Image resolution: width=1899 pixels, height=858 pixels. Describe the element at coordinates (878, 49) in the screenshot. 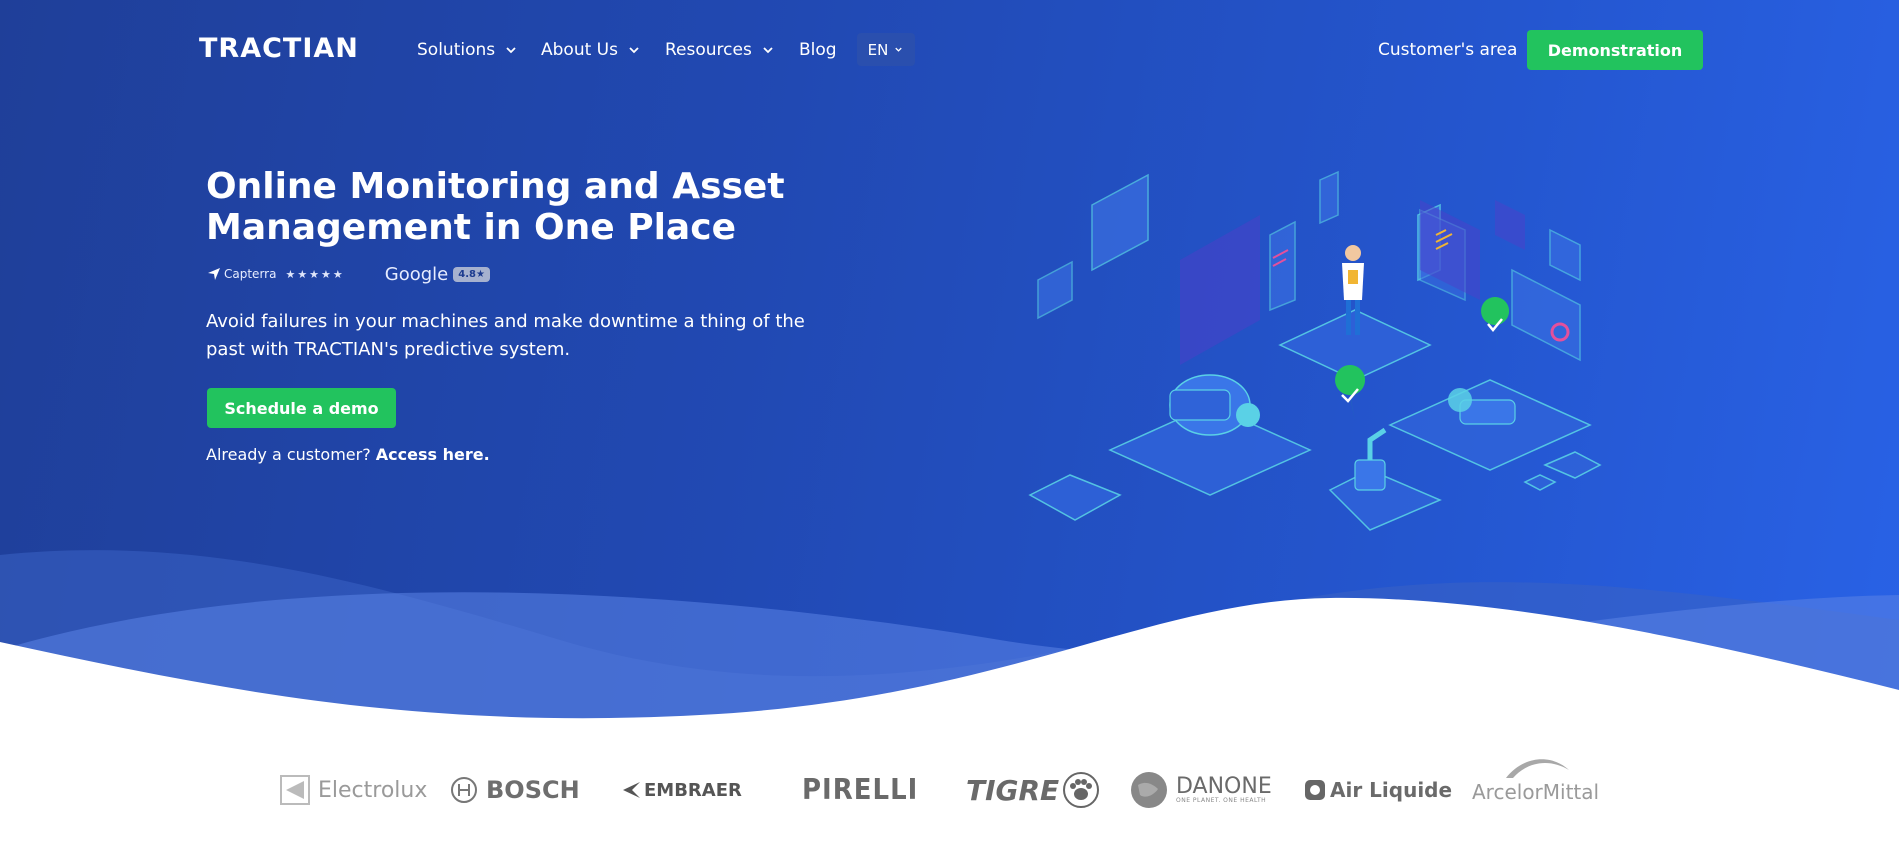

I see `language-label: EN` at that location.